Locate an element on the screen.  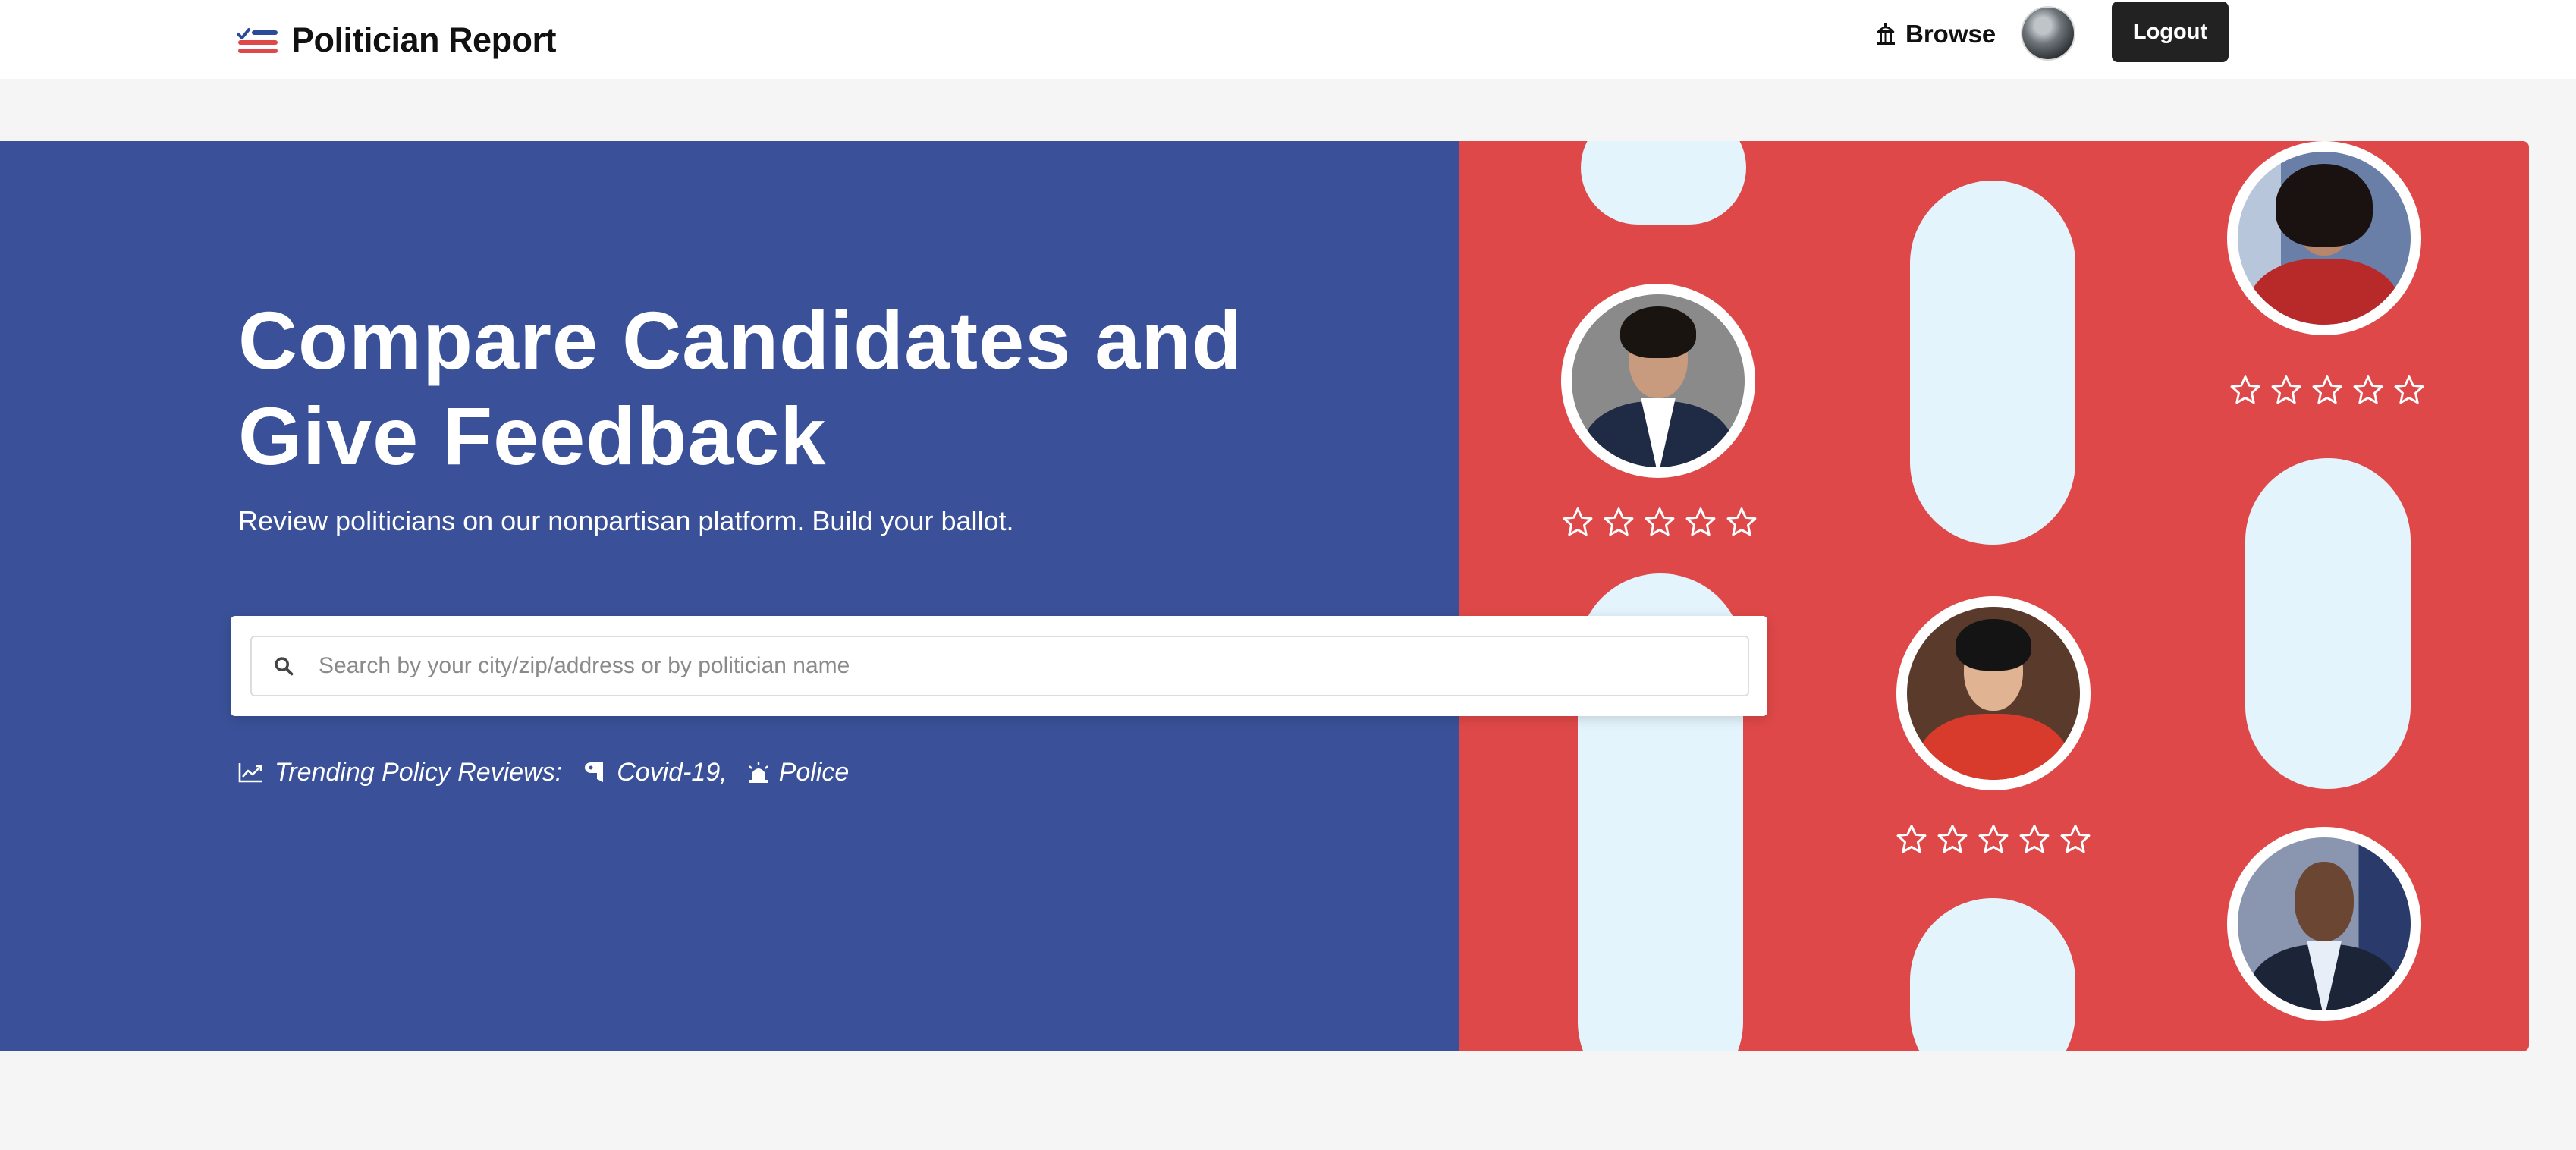
top-nav-bar: Politician Report Browse Logout is located at coordinates (1288, 39).